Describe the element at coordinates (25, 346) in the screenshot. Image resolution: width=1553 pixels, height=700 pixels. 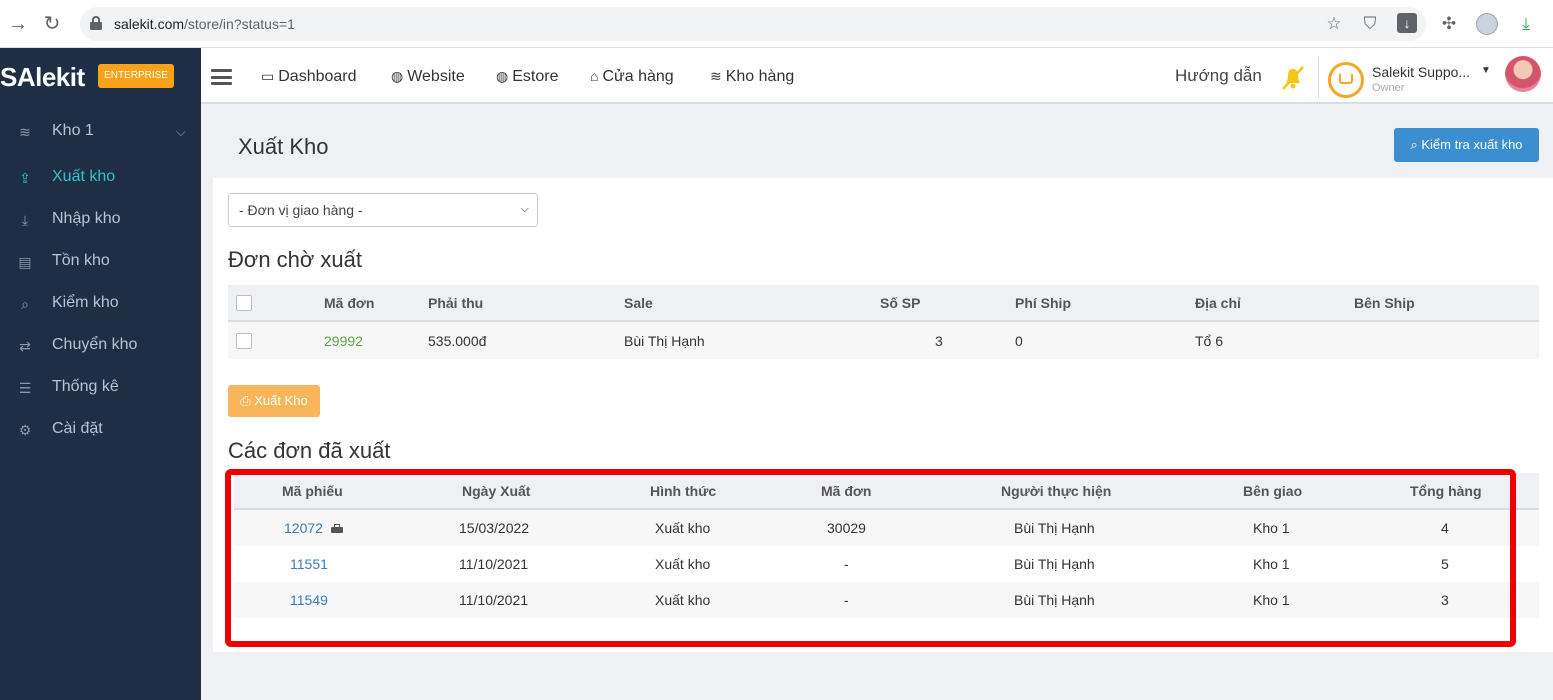
I see `exchange-icon: ⇄` at that location.